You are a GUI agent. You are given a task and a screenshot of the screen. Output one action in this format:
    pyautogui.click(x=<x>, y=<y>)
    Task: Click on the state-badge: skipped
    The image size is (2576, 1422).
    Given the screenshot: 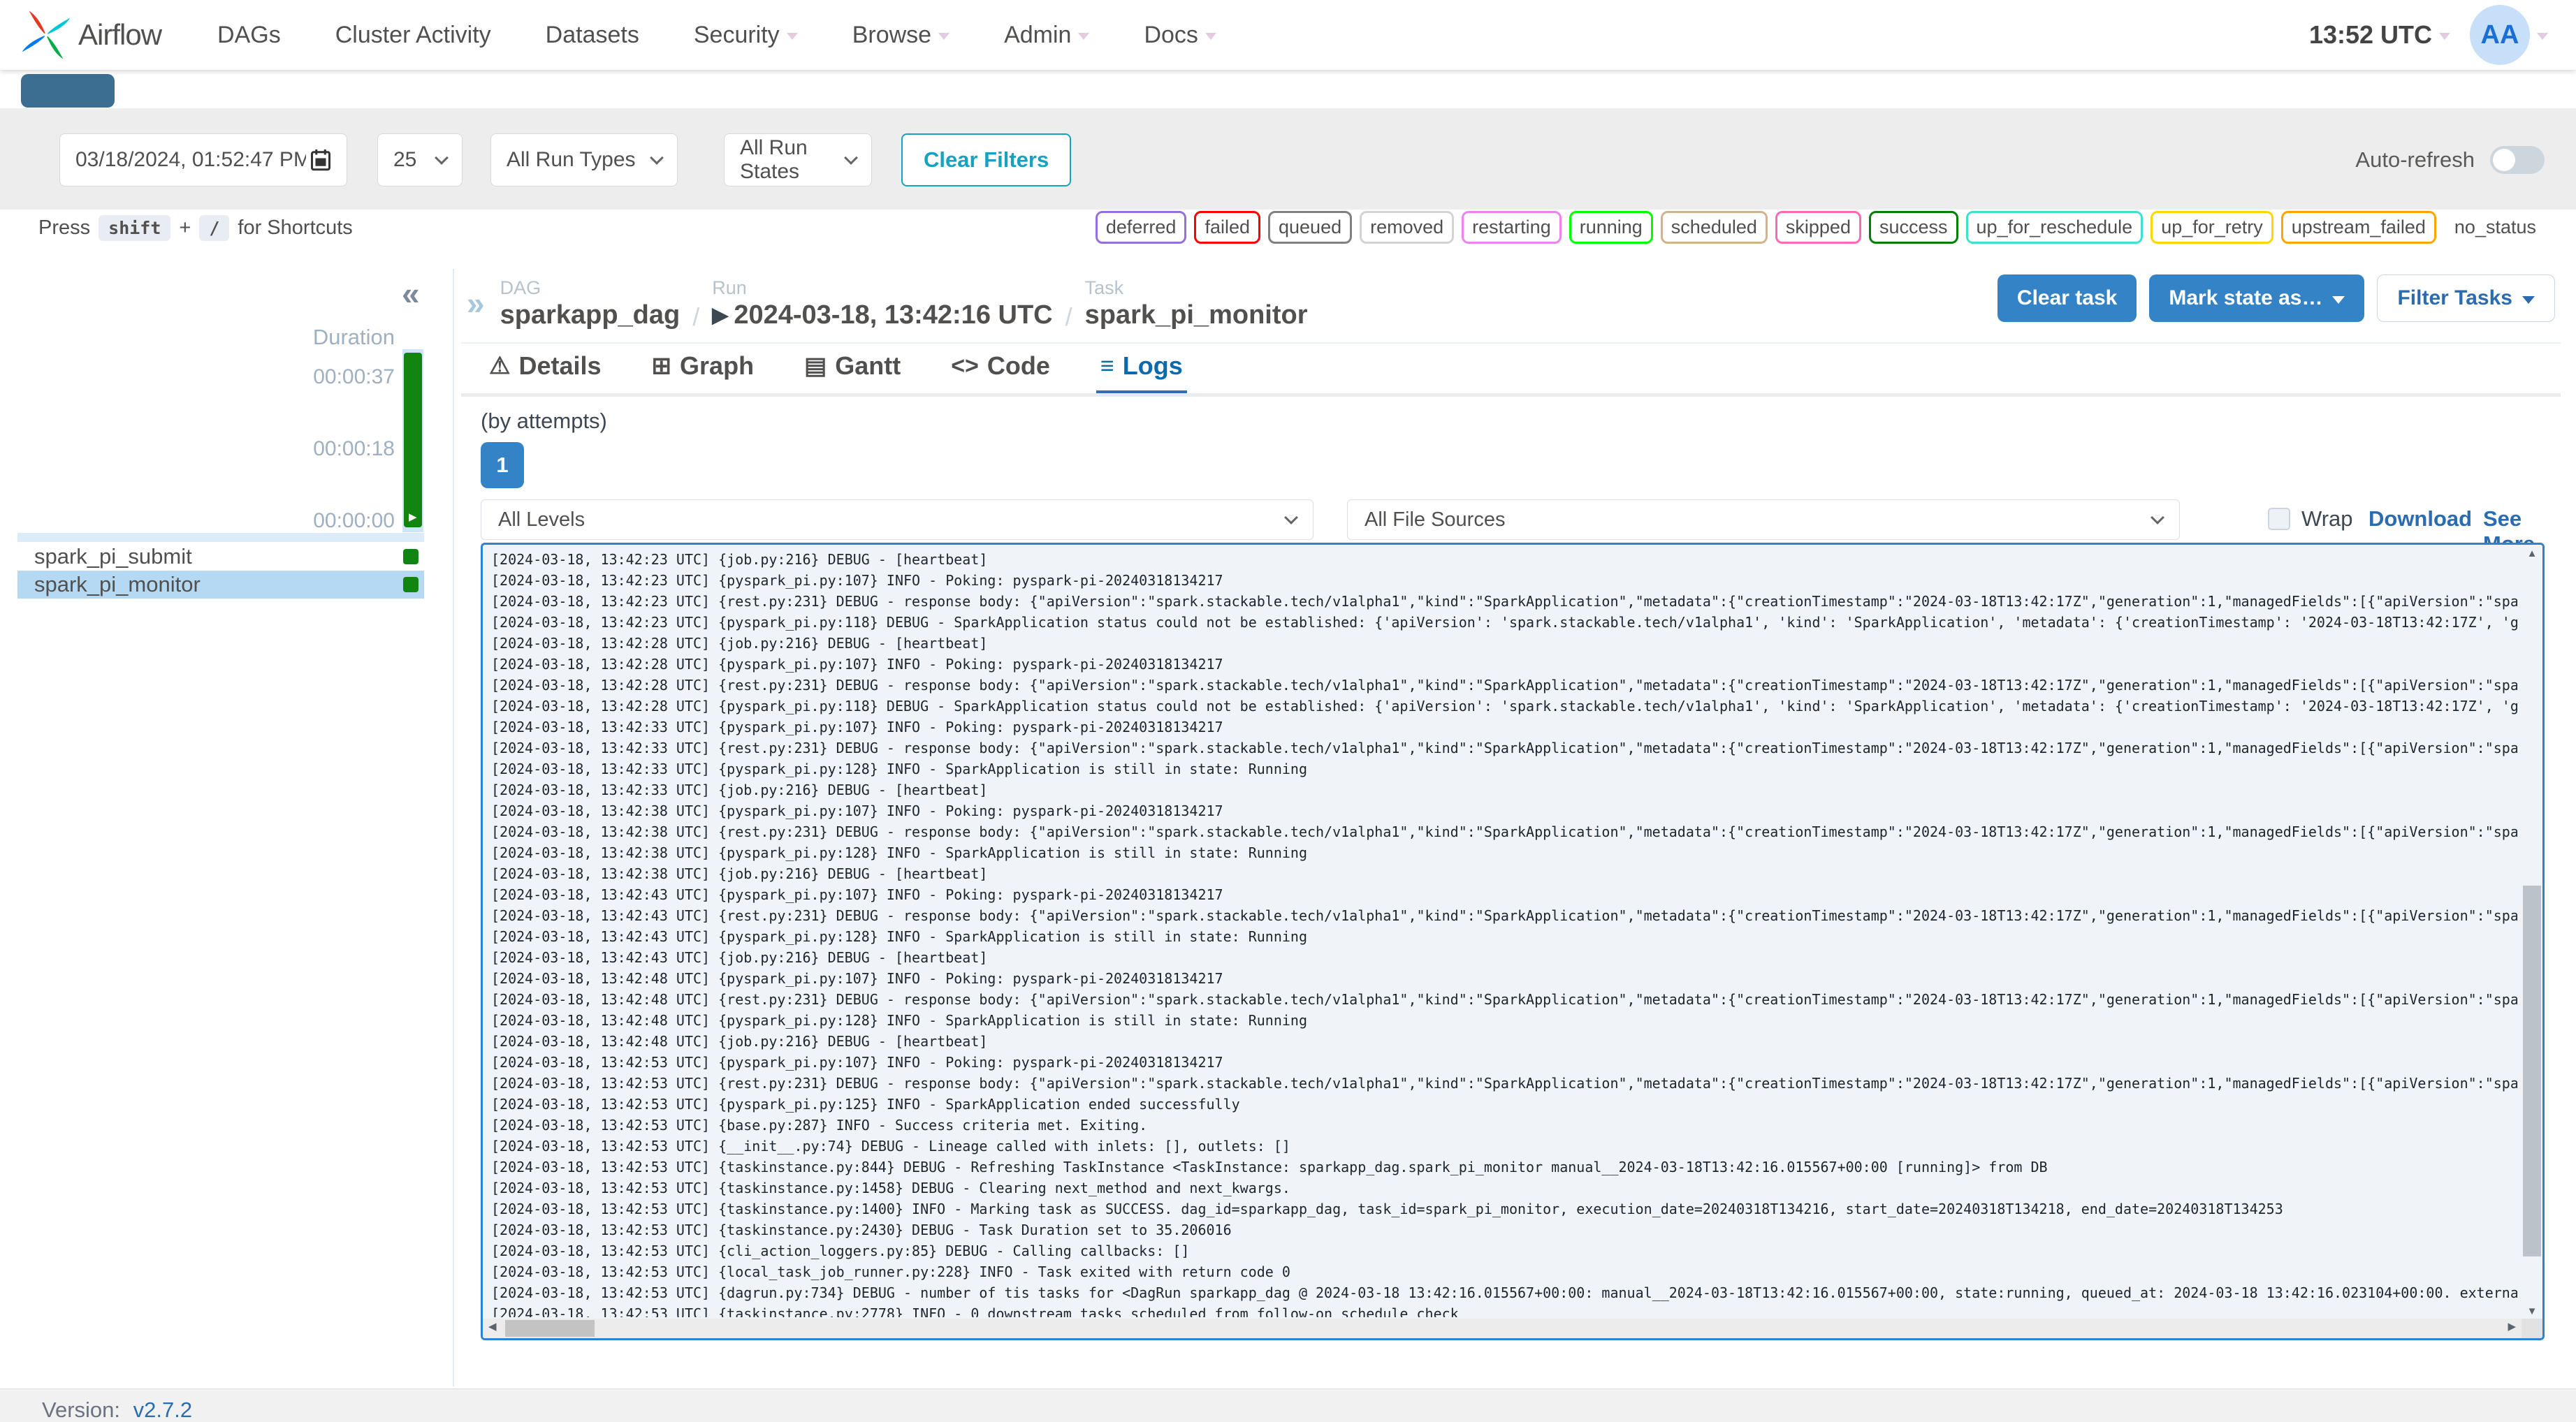 What is the action you would take?
    pyautogui.click(x=1818, y=227)
    